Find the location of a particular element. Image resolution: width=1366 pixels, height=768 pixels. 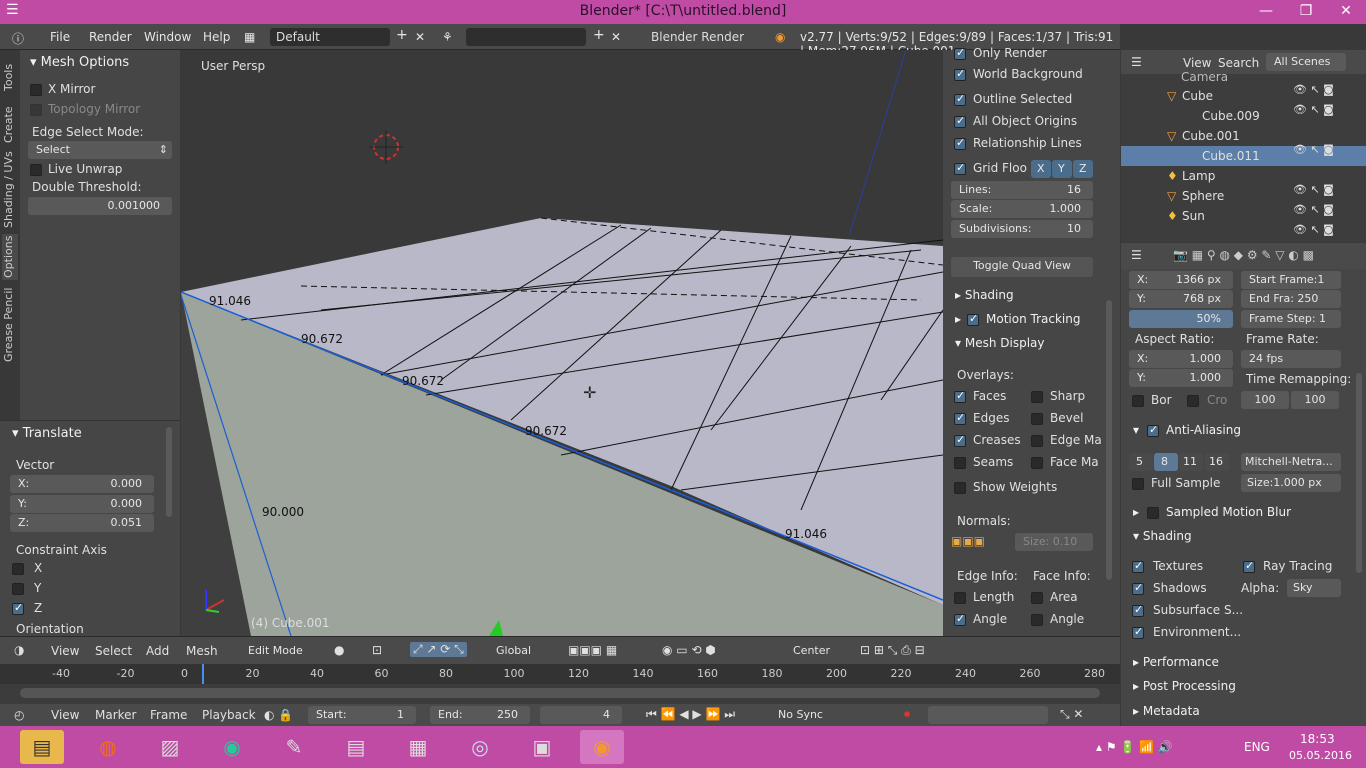

world-background-checkbox is located at coordinates (960, 74).